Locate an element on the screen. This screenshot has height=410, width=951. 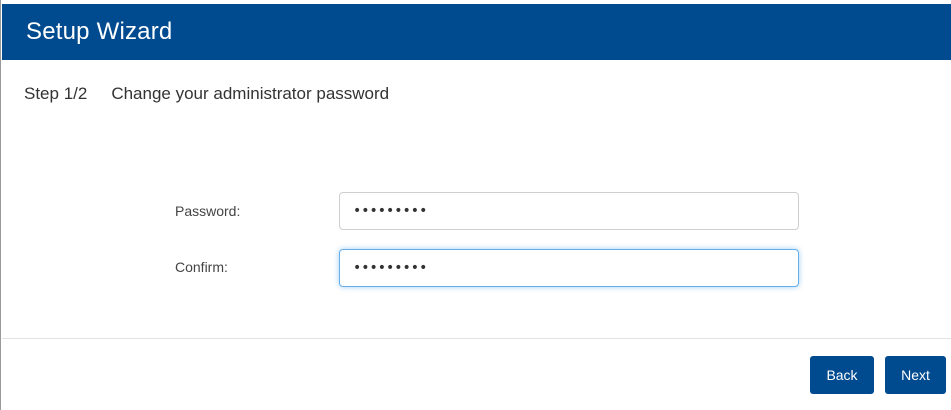
step-number: Step 1/2 is located at coordinates (56, 93).